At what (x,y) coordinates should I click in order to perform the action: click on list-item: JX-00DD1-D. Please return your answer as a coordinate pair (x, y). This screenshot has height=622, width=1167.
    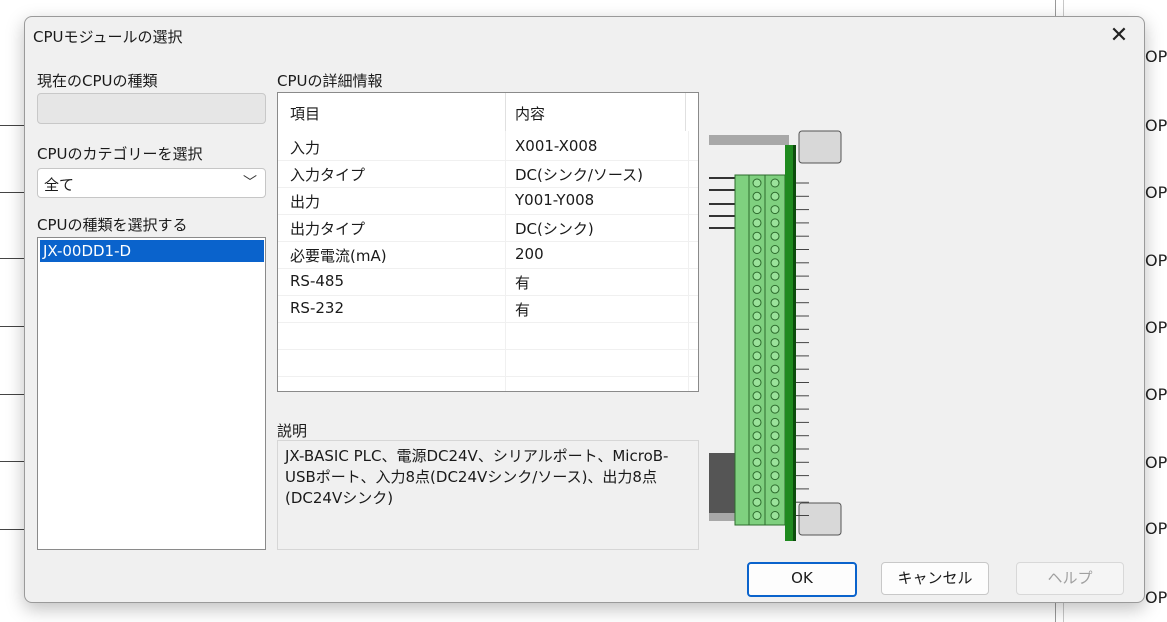
    Looking at the image, I should click on (152, 251).